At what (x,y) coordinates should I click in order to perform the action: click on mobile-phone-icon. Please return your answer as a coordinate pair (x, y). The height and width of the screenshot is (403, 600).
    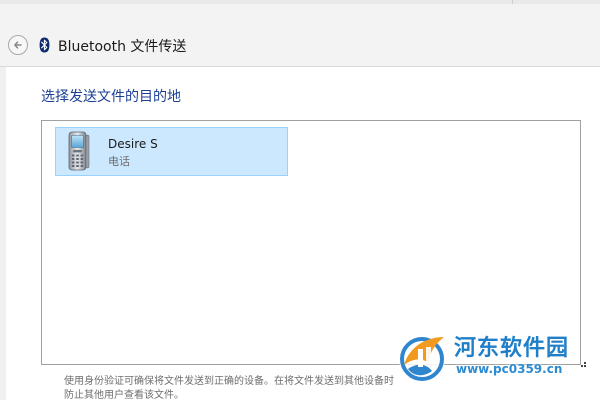
    Looking at the image, I should click on (79, 151).